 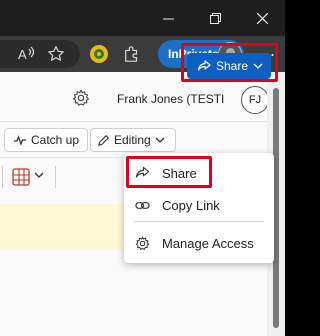 I want to click on menu-item-copy-link: Copy Link, so click(x=199, y=205).